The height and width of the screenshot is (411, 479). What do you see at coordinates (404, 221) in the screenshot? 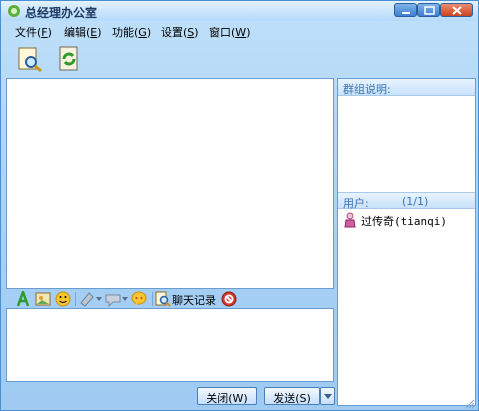
I see `user-name: 过传奇(tianqi)` at bounding box center [404, 221].